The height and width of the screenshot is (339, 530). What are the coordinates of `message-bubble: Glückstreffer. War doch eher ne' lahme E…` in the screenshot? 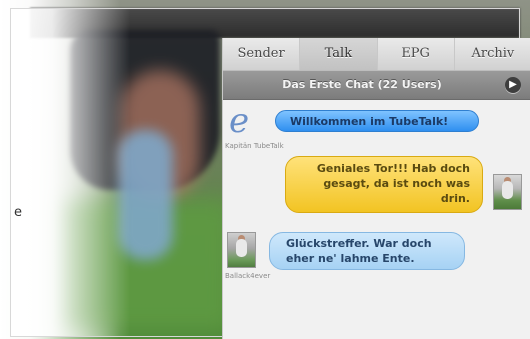 It's located at (367, 251).